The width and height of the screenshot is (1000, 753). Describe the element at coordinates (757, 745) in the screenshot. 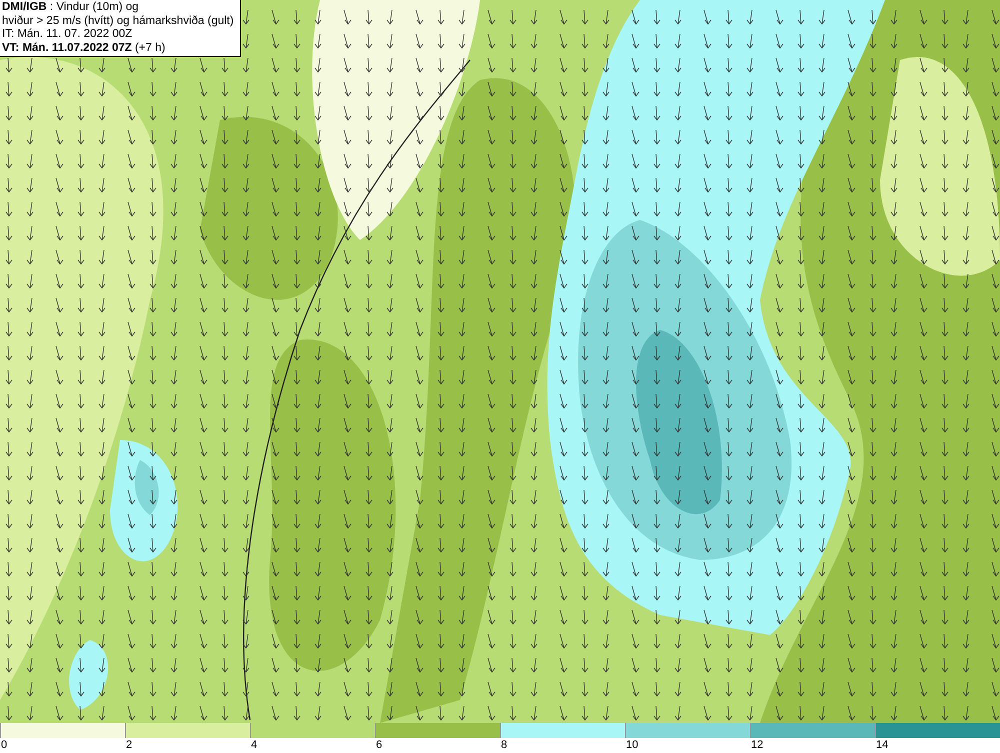

I see `legend-label: 12` at that location.